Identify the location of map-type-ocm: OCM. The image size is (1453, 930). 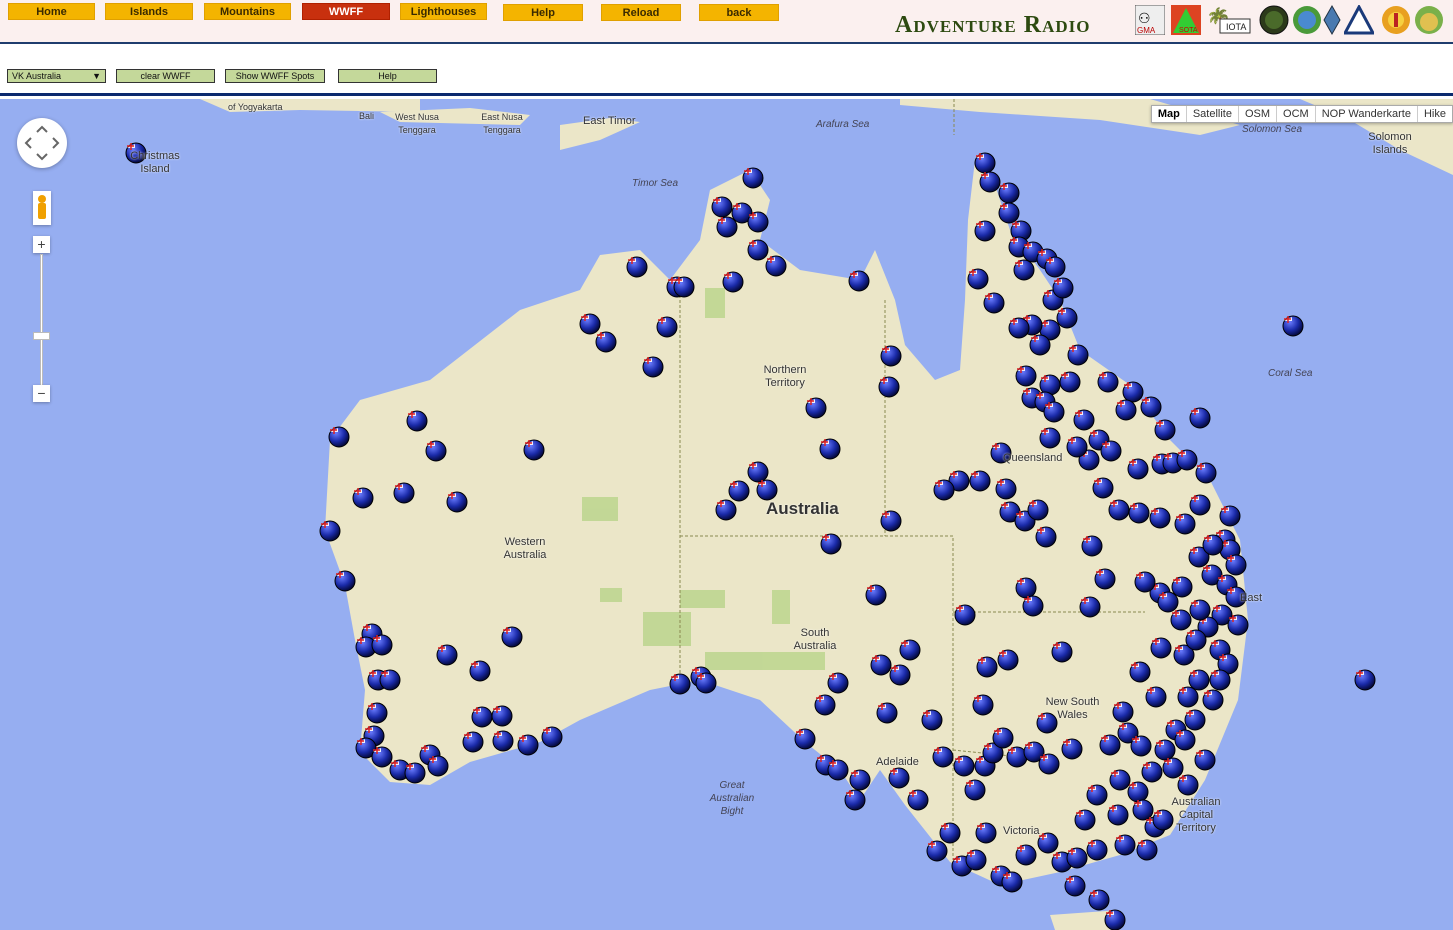
(1295, 114).